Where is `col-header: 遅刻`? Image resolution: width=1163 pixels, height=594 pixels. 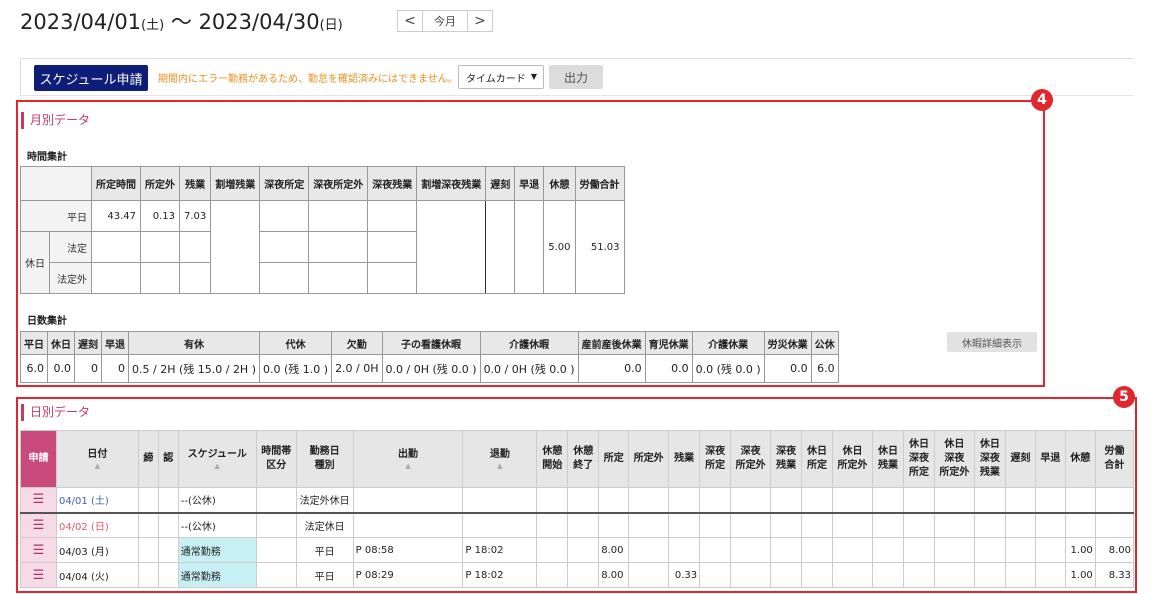 col-header: 遅刻 is located at coordinates (88, 343).